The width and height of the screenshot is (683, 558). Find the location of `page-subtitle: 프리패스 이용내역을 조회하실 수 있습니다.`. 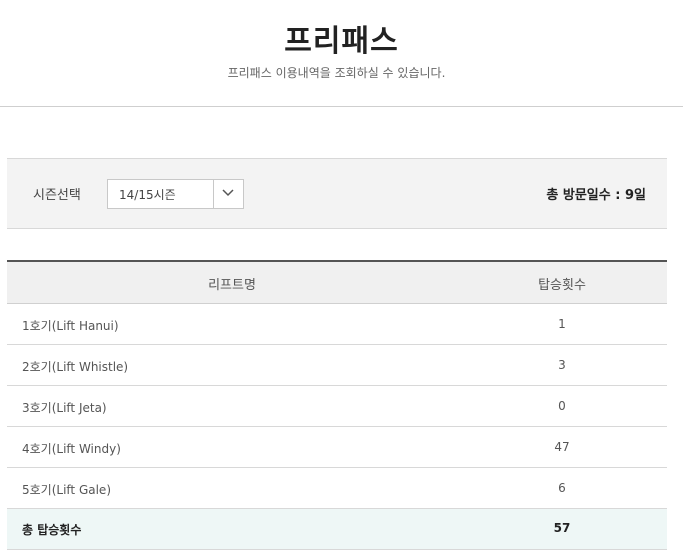

page-subtitle: 프리패스 이용내역을 조회하실 수 있습니다. is located at coordinates (336, 73).